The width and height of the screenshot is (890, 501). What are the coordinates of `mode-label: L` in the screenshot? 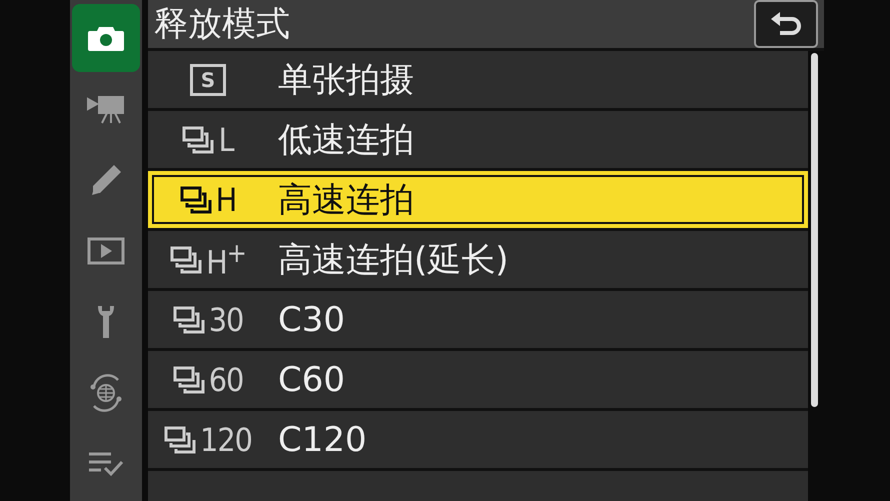 It's located at (226, 139).